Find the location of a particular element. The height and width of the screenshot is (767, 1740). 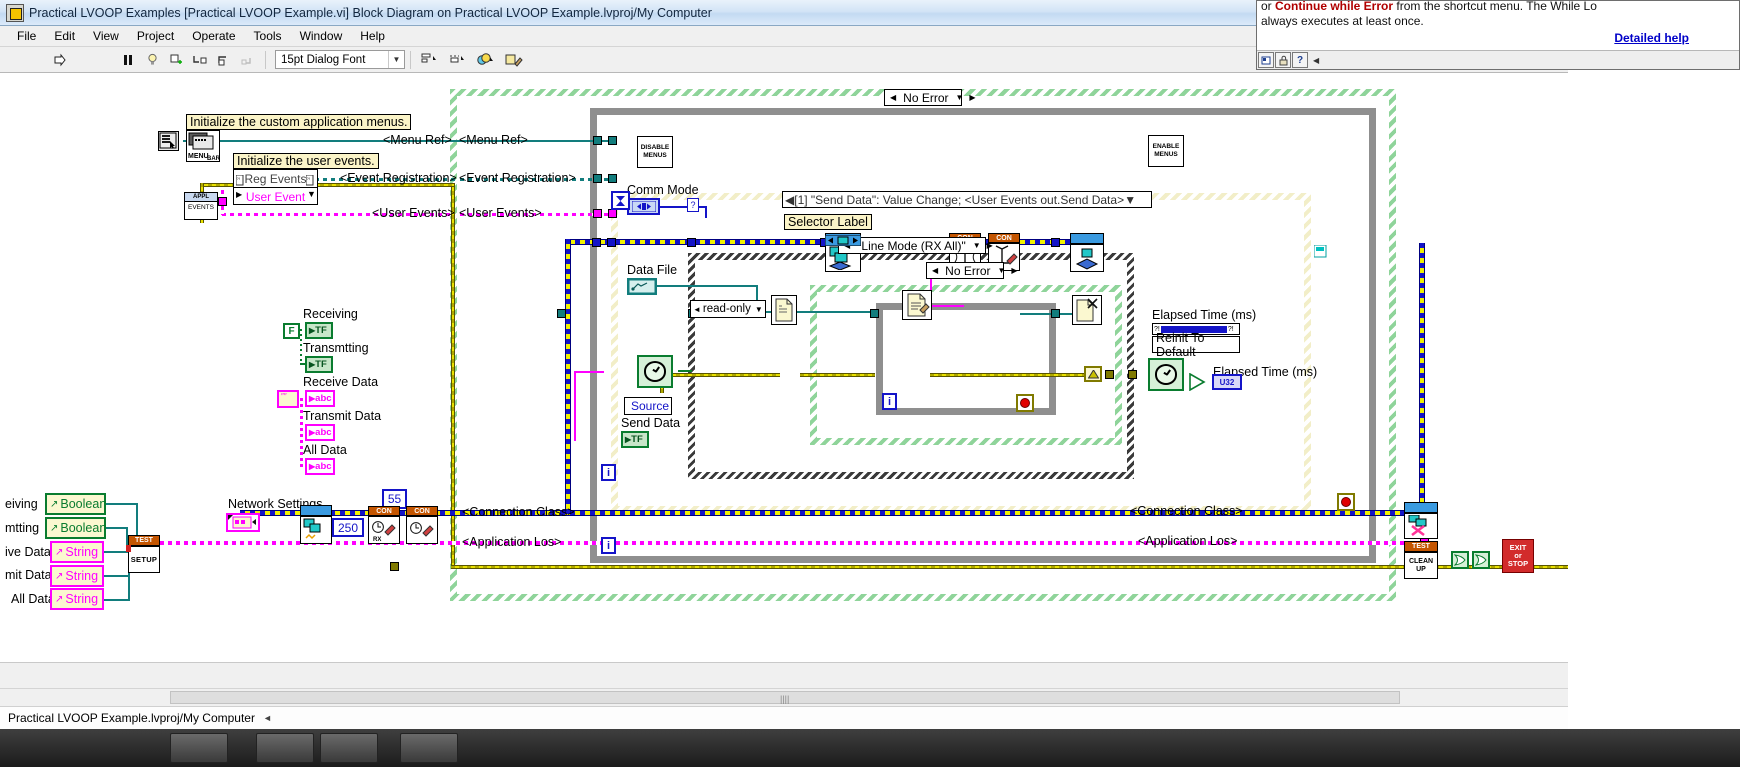

step-over-icon is located at coordinates (224, 60).